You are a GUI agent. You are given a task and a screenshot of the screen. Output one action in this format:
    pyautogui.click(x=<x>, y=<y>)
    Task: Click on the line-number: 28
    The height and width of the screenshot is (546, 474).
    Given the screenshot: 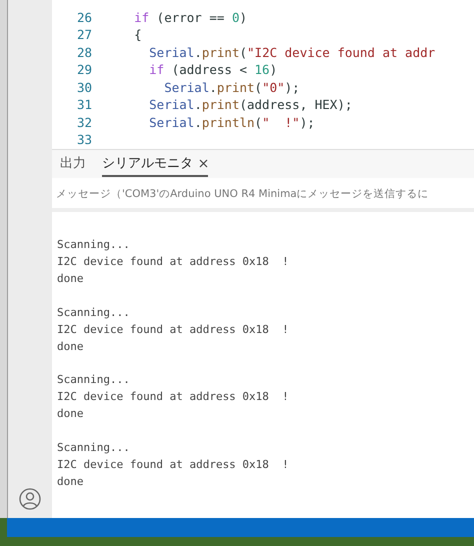 What is the action you would take?
    pyautogui.click(x=84, y=52)
    